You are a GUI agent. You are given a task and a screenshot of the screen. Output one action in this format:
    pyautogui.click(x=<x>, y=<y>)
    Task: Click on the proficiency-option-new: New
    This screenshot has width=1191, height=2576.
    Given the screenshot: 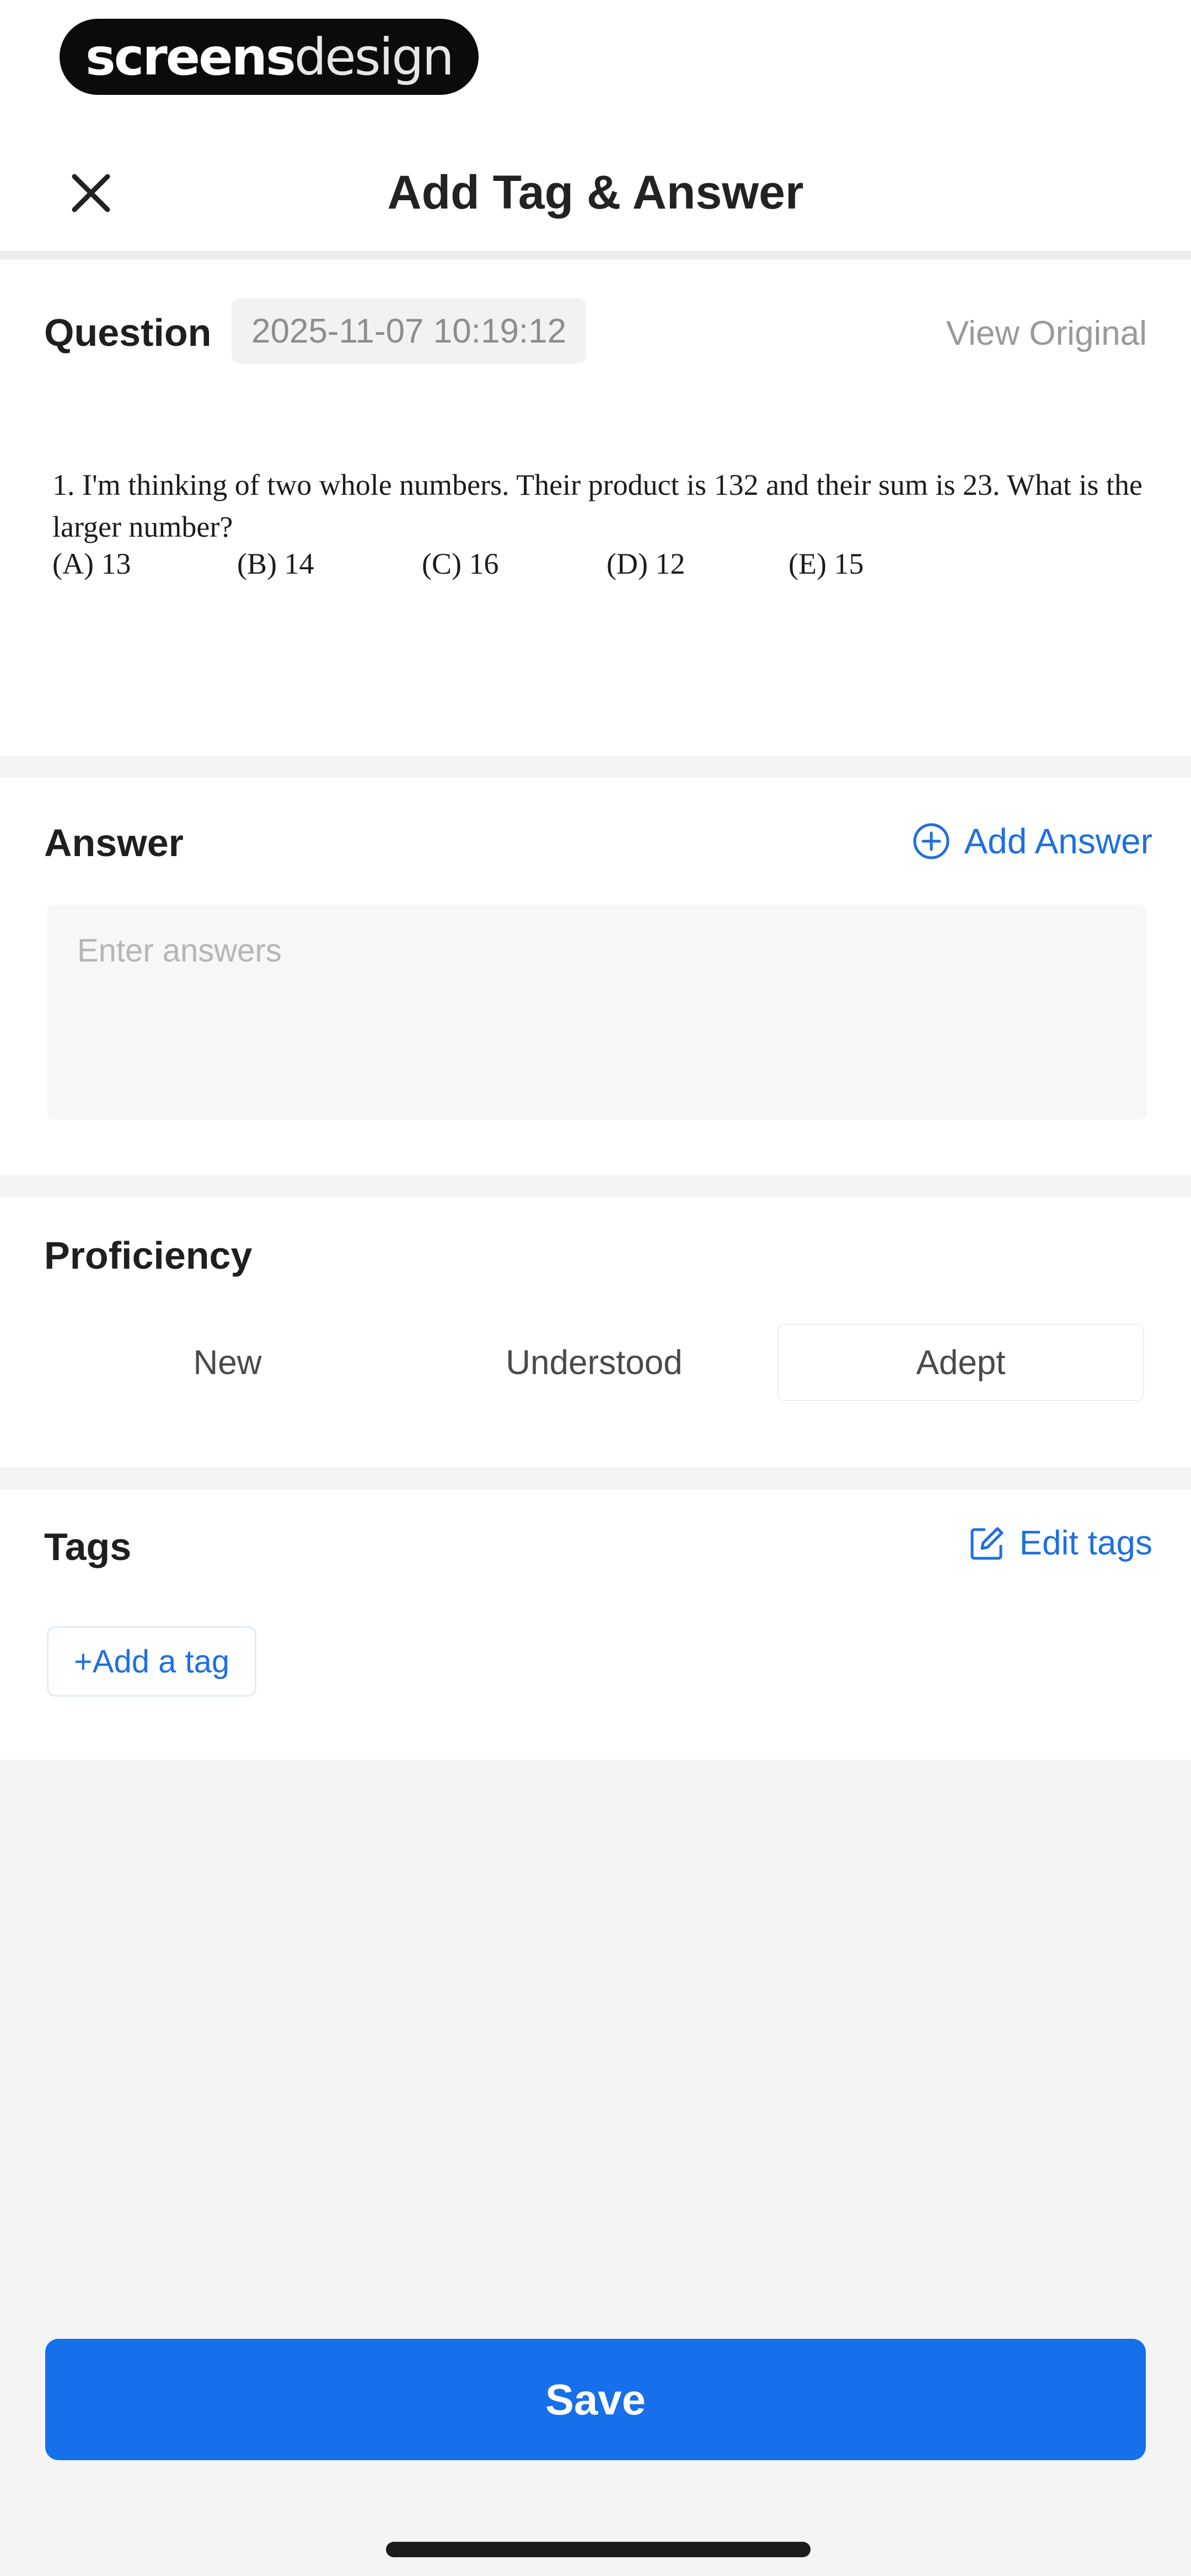 What is the action you would take?
    pyautogui.click(x=227, y=1362)
    